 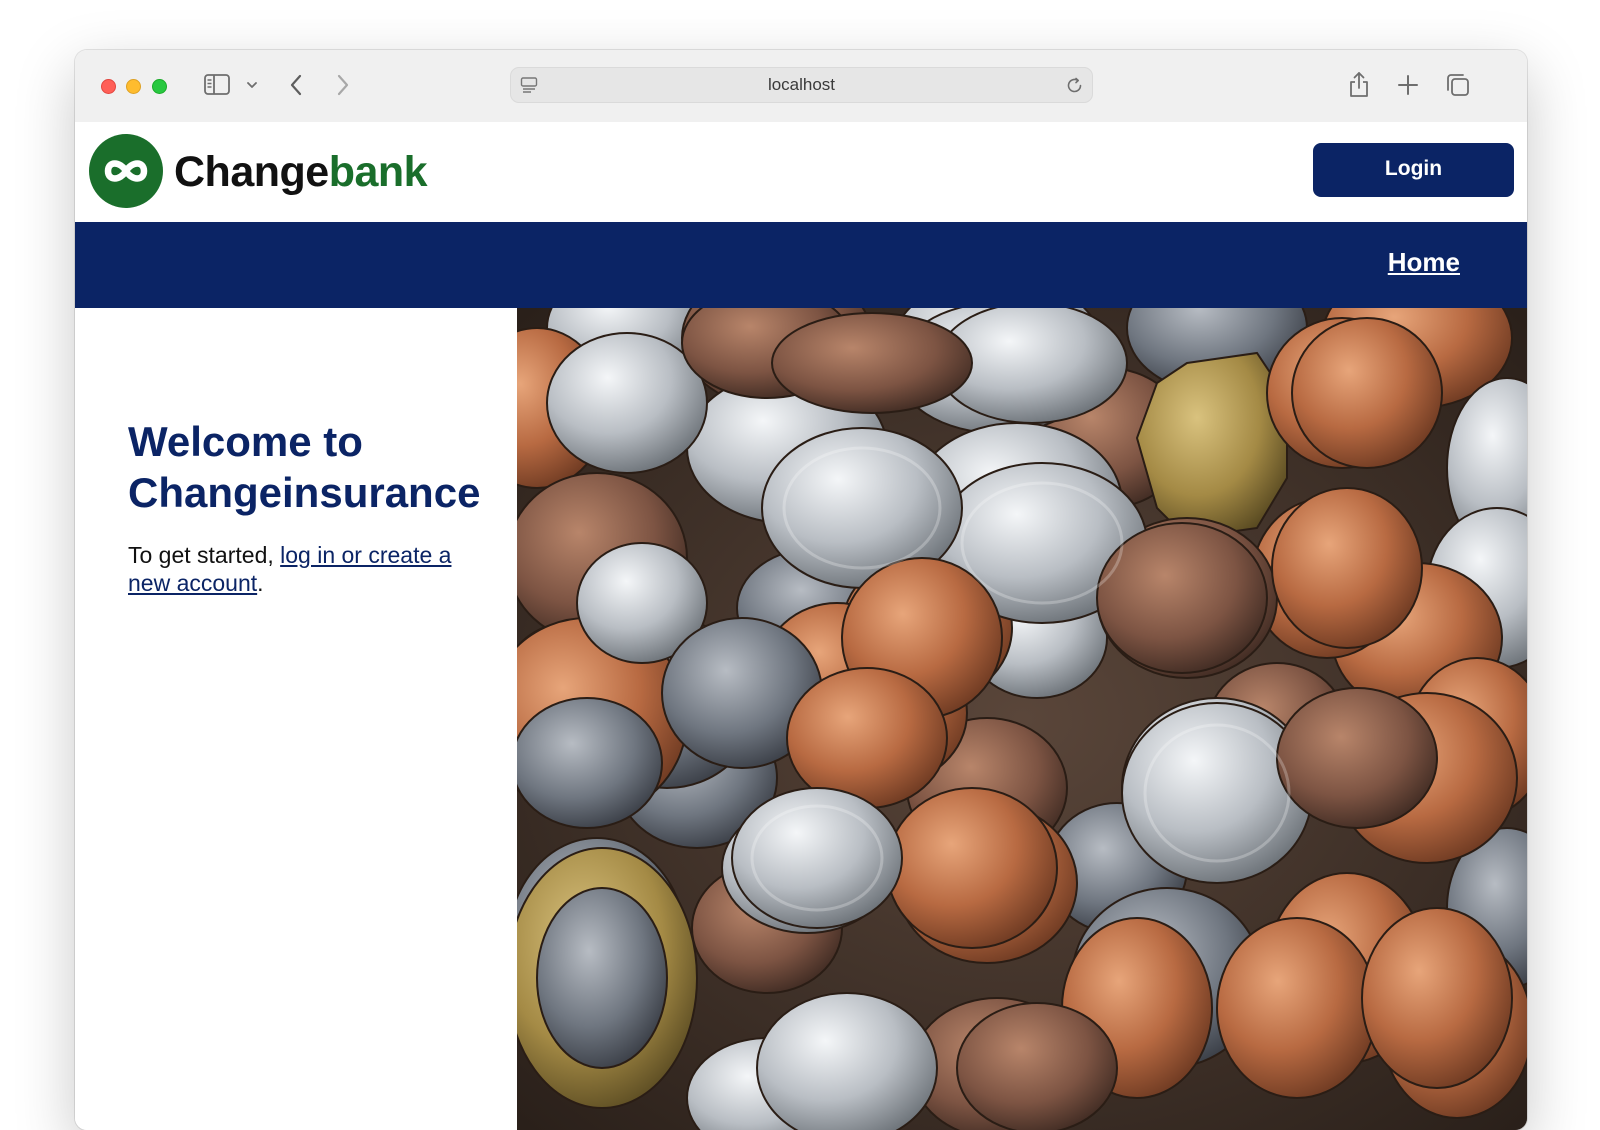 What do you see at coordinates (126, 171) in the screenshot?
I see `changebank-logo-icon` at bounding box center [126, 171].